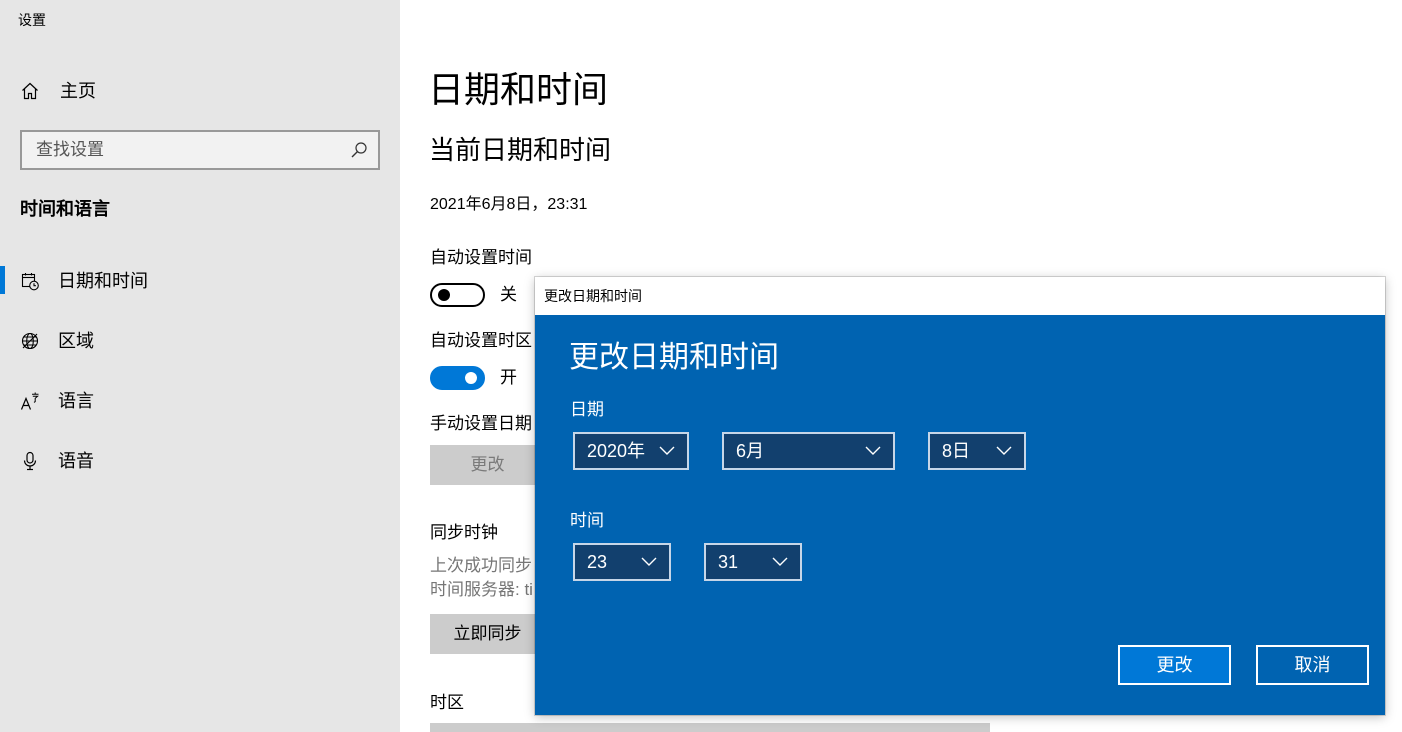  I want to click on sidebar-item-language: 语言, so click(200, 401).